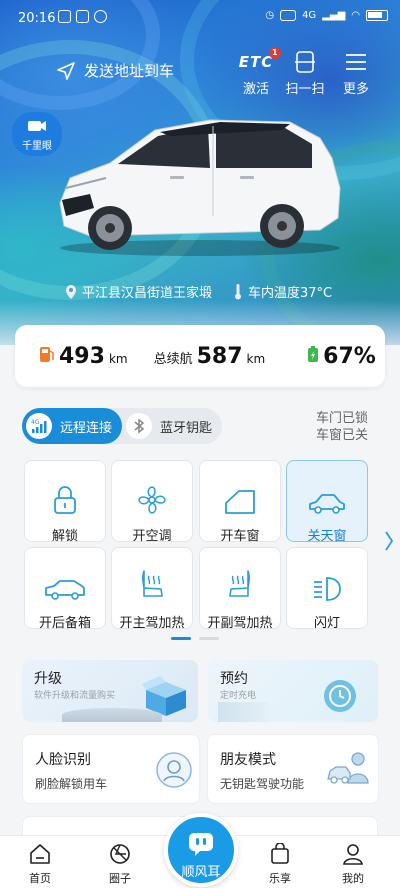 The width and height of the screenshot is (400, 888). What do you see at coordinates (219, 356) in the screenshot?
I see `total-range-value: 587` at bounding box center [219, 356].